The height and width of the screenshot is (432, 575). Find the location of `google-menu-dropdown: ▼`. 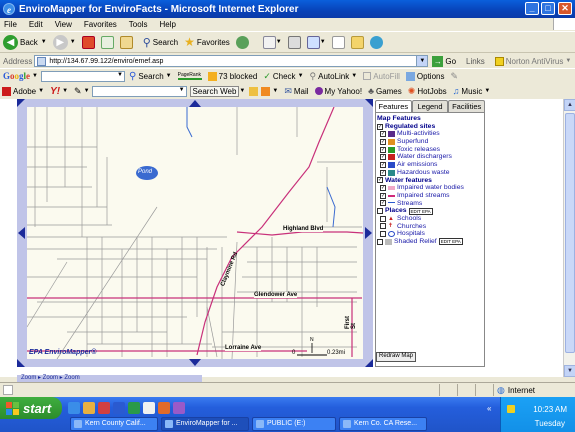

google-menu-dropdown: ▼ is located at coordinates (35, 76).